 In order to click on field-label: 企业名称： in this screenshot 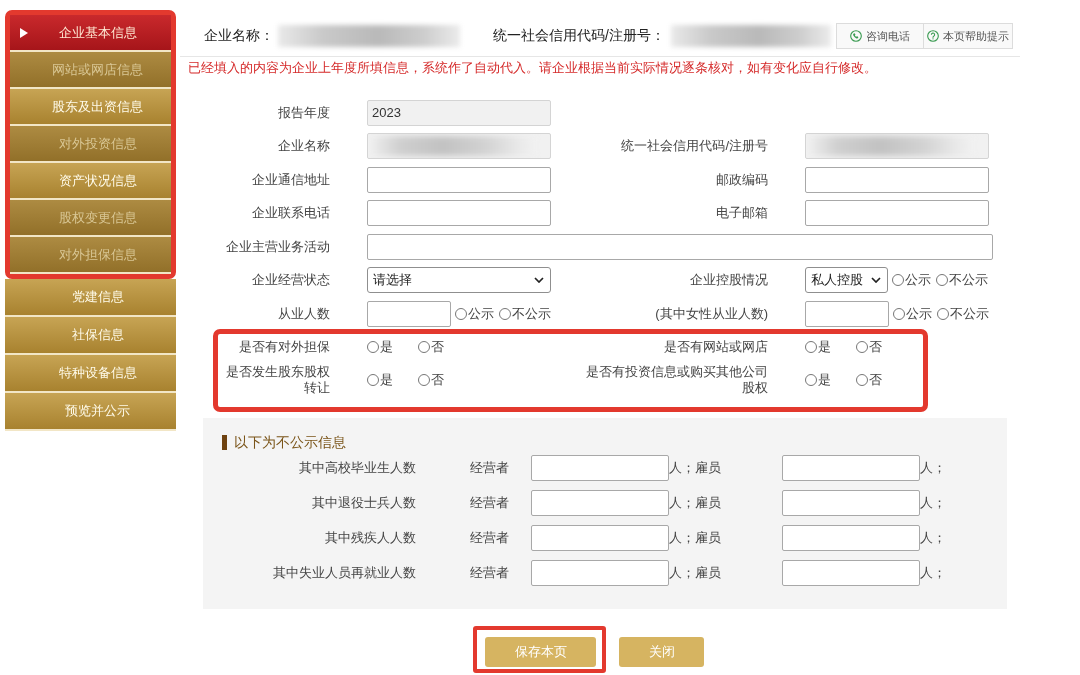, I will do `click(239, 36)`.